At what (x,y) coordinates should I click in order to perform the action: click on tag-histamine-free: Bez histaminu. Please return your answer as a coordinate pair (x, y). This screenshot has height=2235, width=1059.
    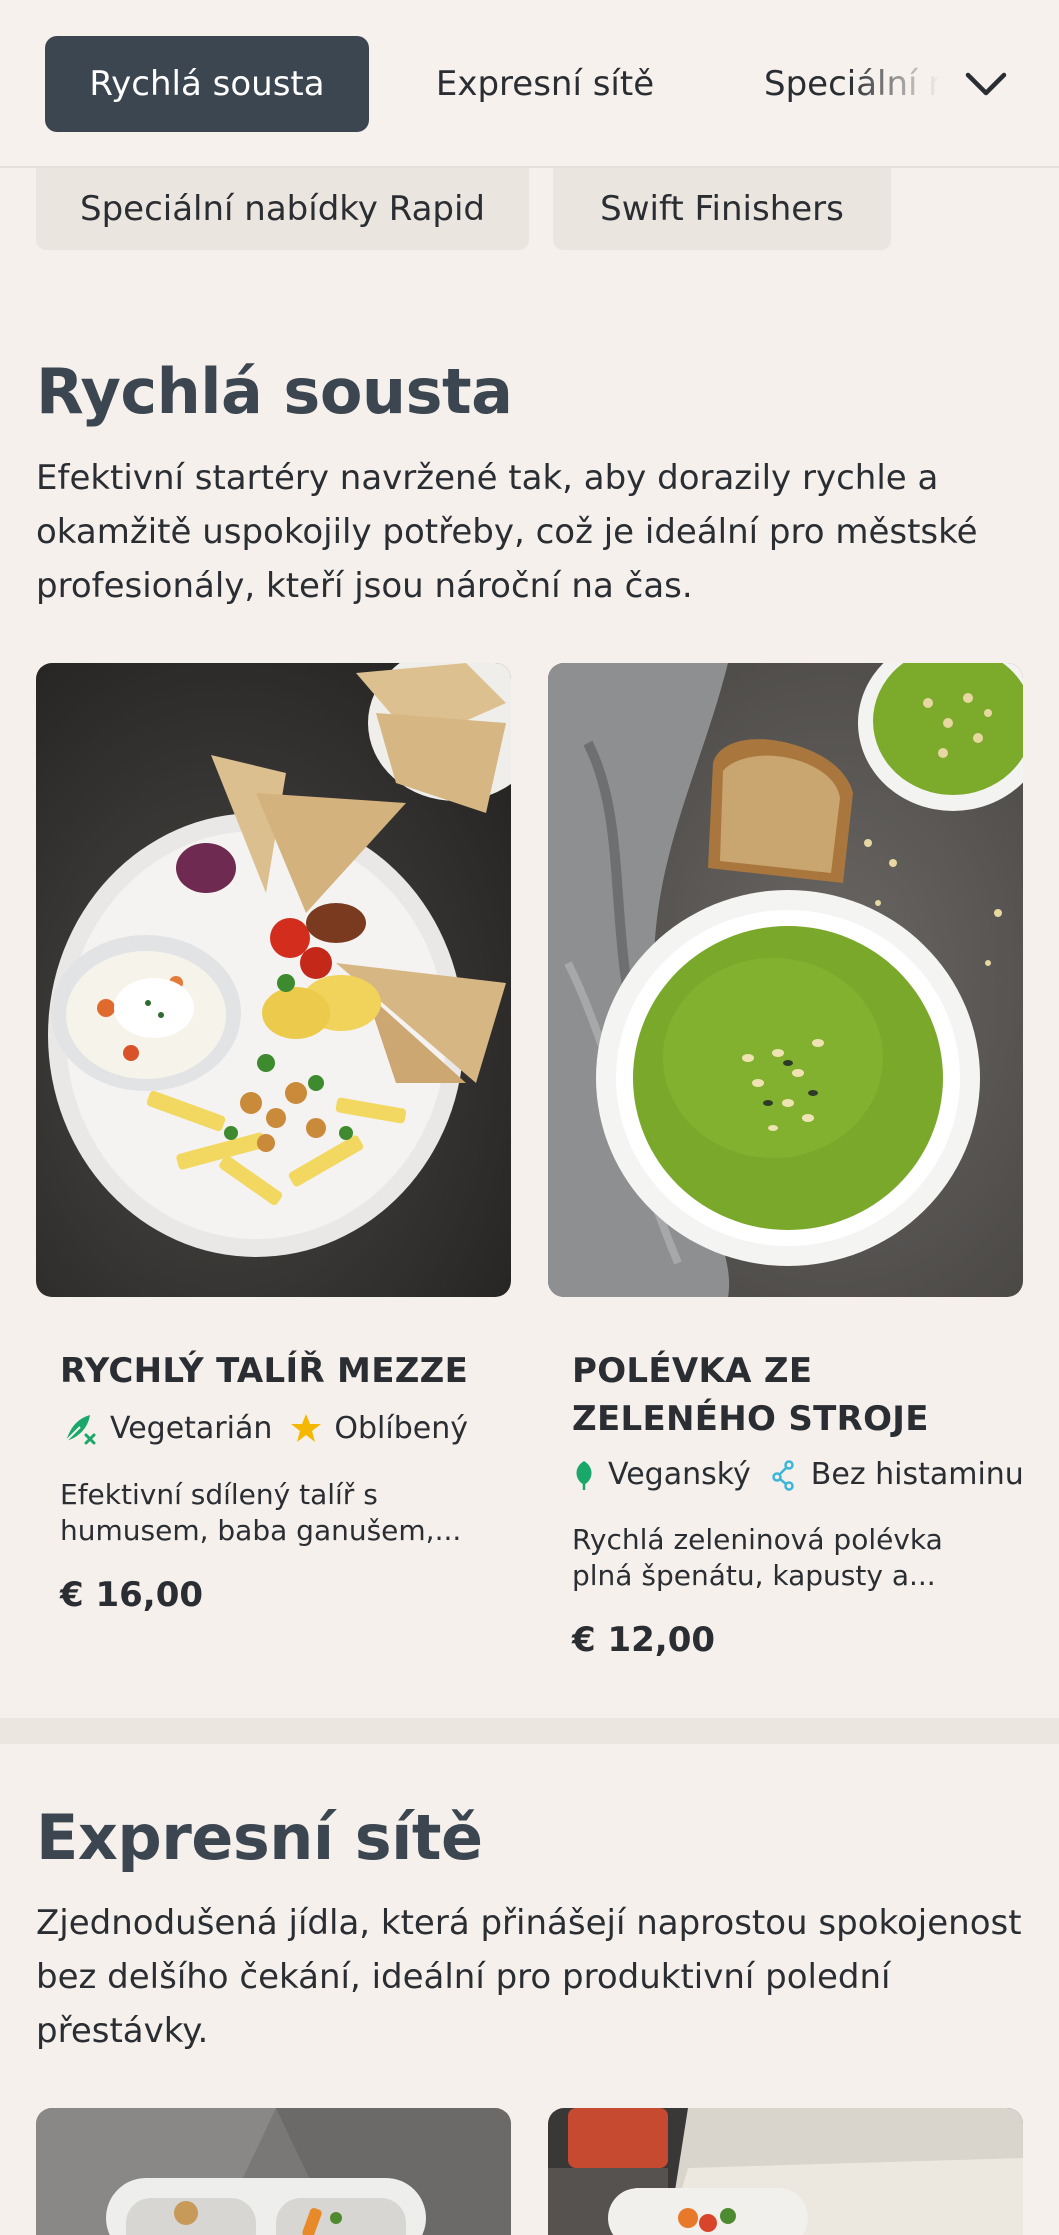
    Looking at the image, I should click on (896, 1474).